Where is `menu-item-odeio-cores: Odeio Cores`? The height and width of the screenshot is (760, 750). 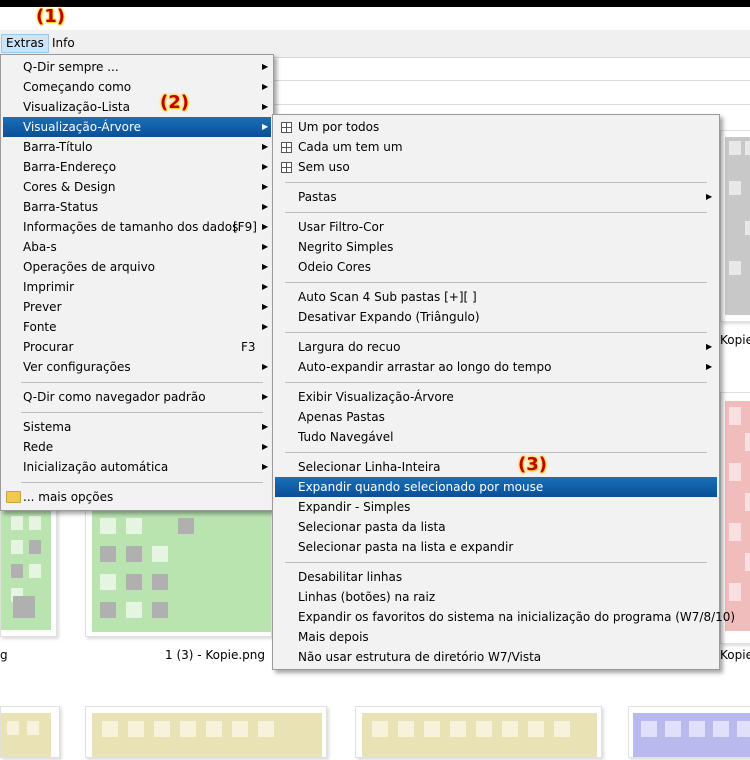
menu-item-odeio-cores: Odeio Cores is located at coordinates (496, 267).